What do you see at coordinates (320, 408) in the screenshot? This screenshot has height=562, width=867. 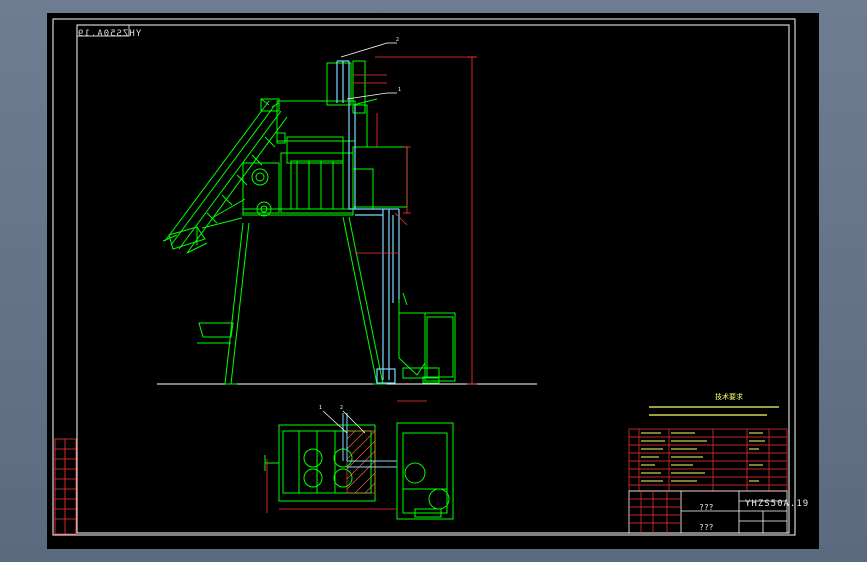 I see `balloon-plan-1: 1` at bounding box center [320, 408].